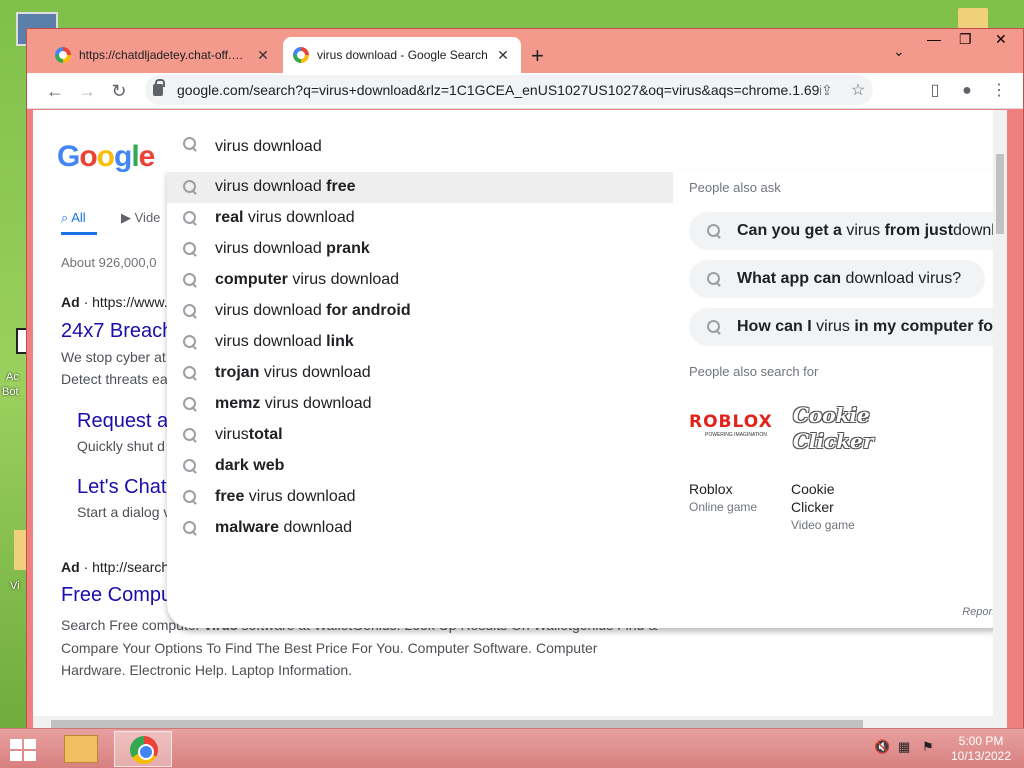  Describe the element at coordinates (965, 39) in the screenshot. I see `maximize-icon: ❐` at that location.